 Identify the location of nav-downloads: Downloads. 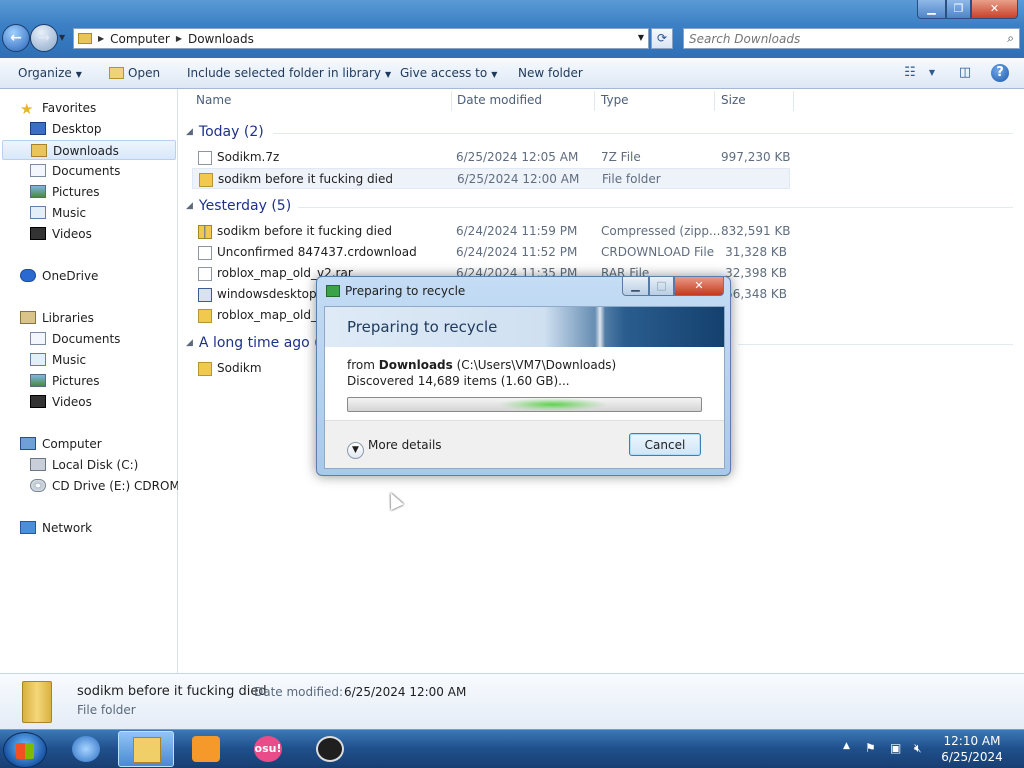
(89, 150).